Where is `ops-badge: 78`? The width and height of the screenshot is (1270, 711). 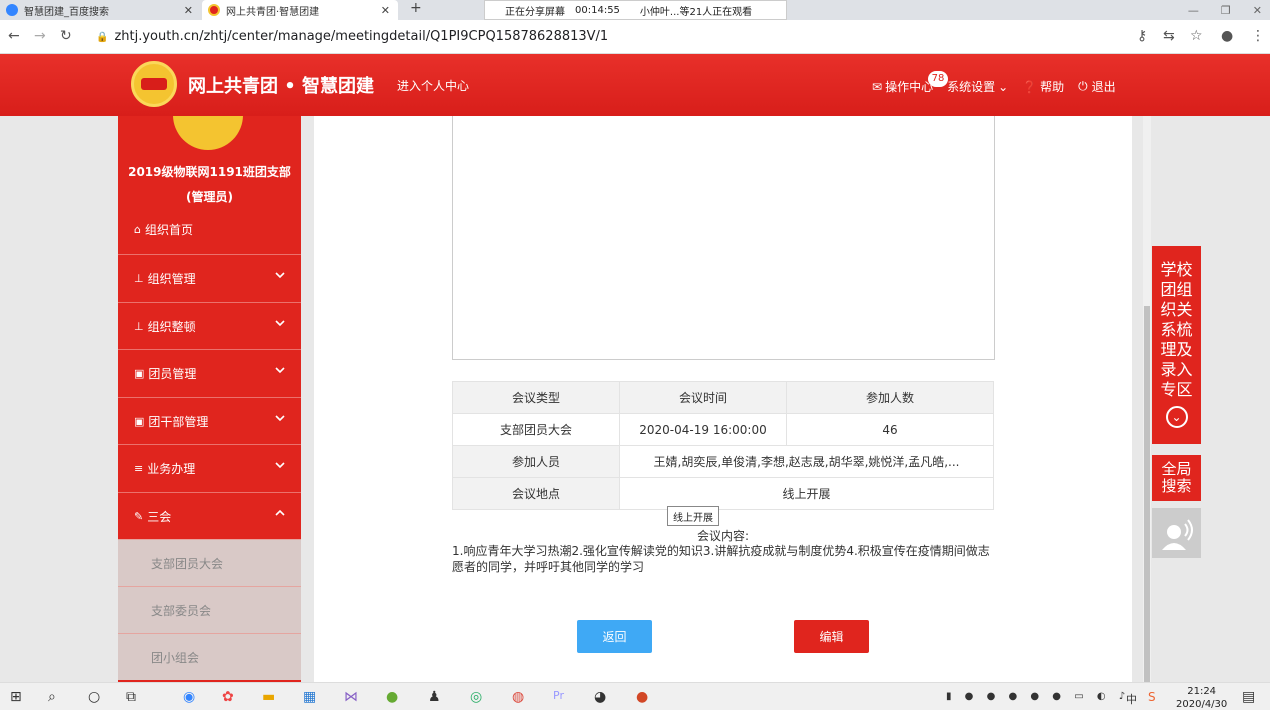
ops-badge: 78 is located at coordinates (938, 79).